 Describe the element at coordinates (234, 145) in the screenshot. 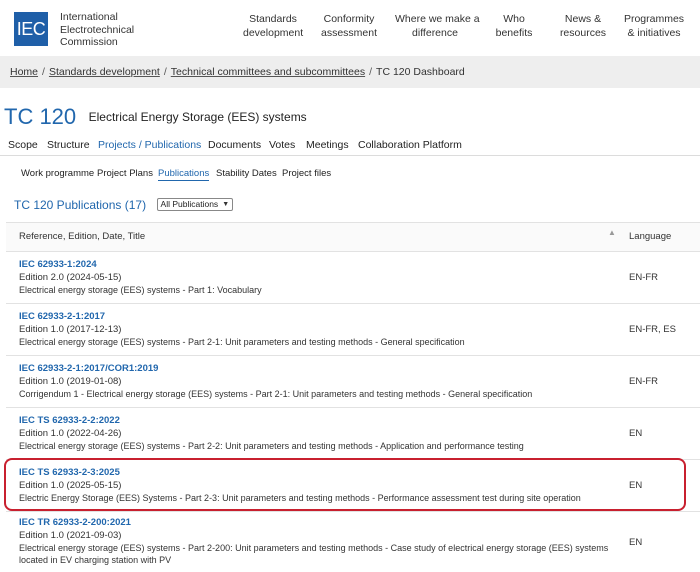

I see `tab-documents: Documents` at that location.